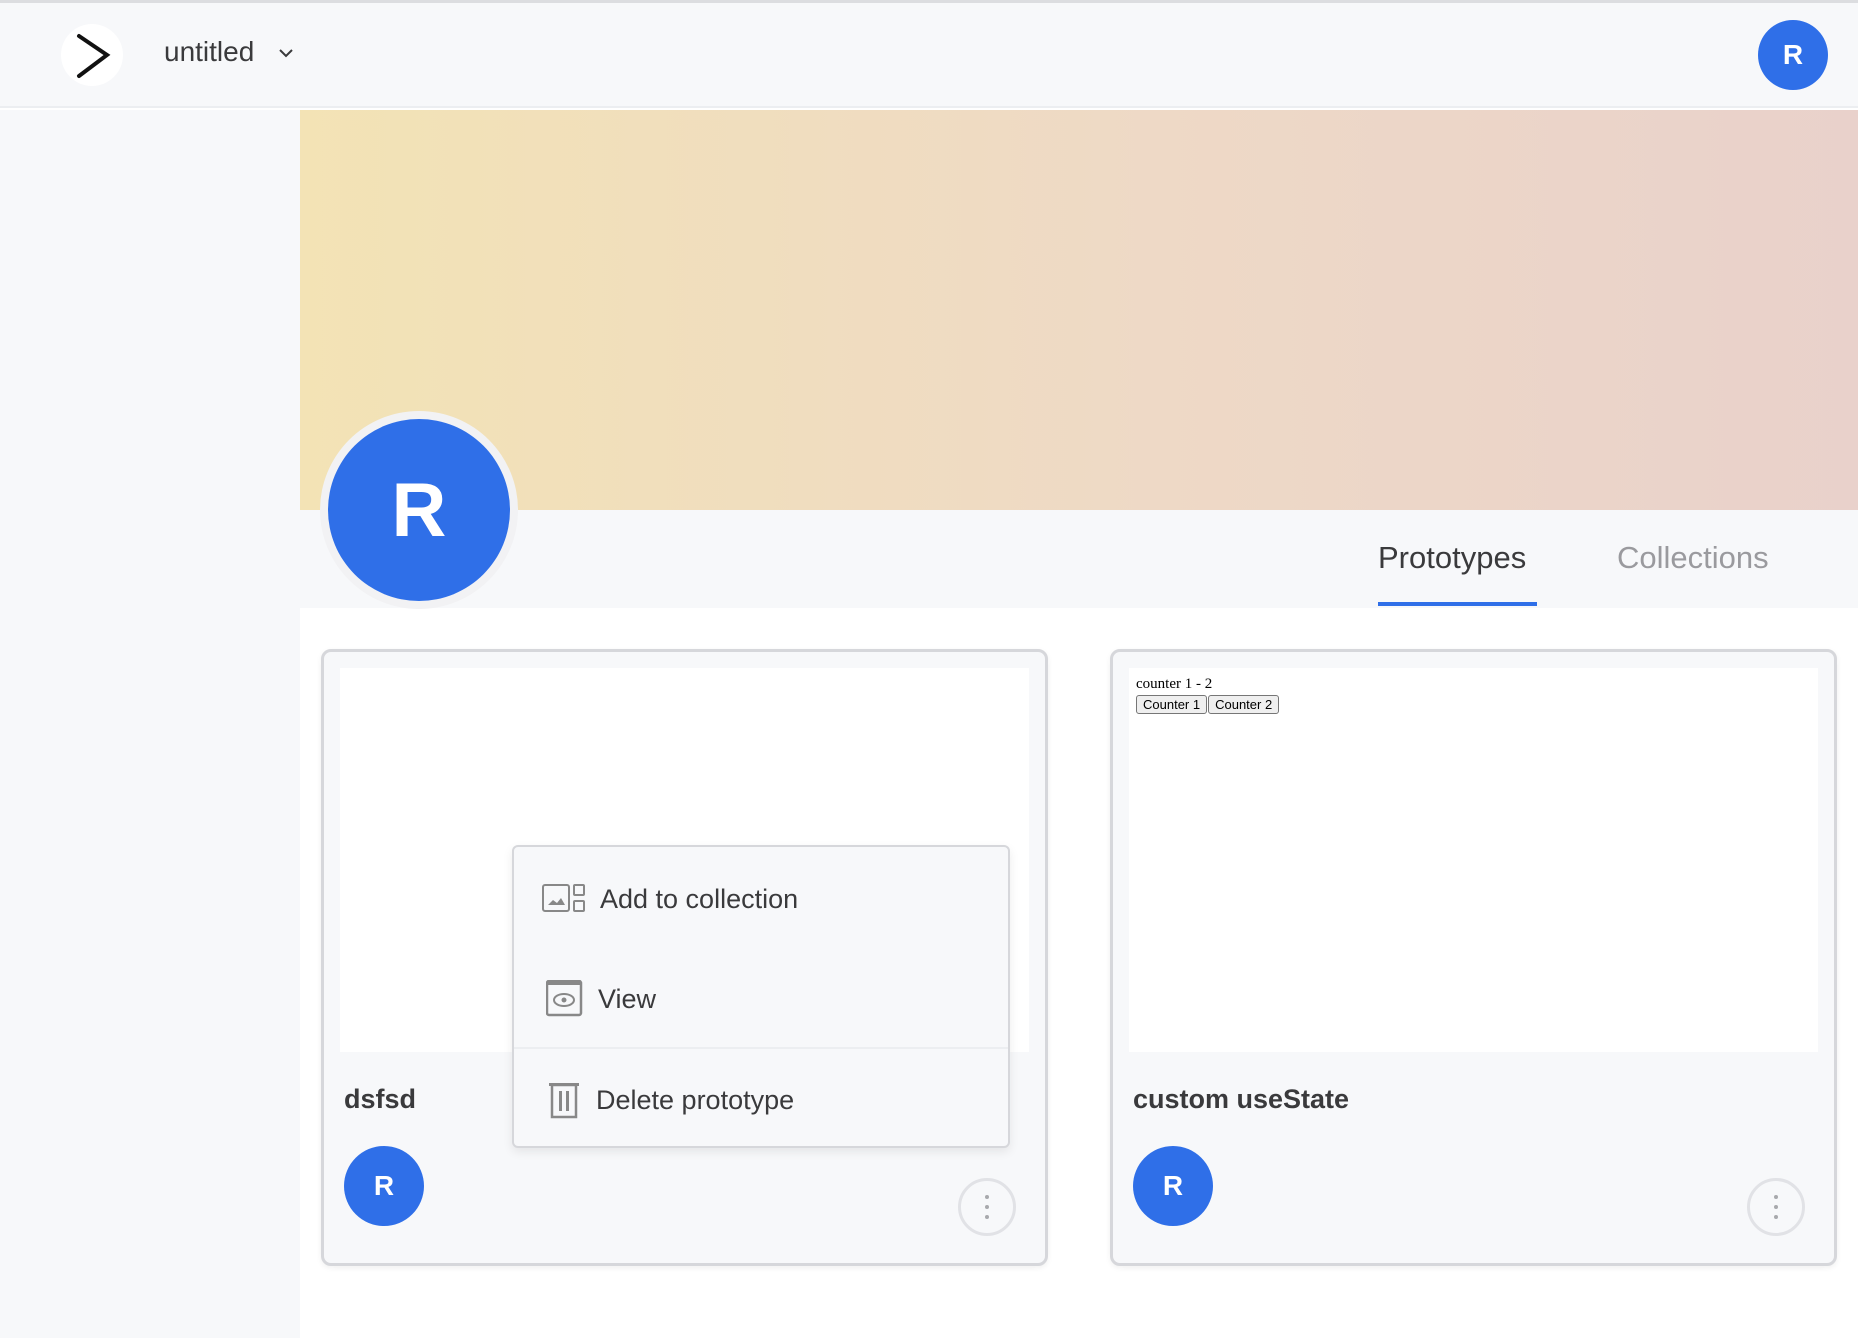  Describe the element at coordinates (564, 998) in the screenshot. I see `view-icon` at that location.